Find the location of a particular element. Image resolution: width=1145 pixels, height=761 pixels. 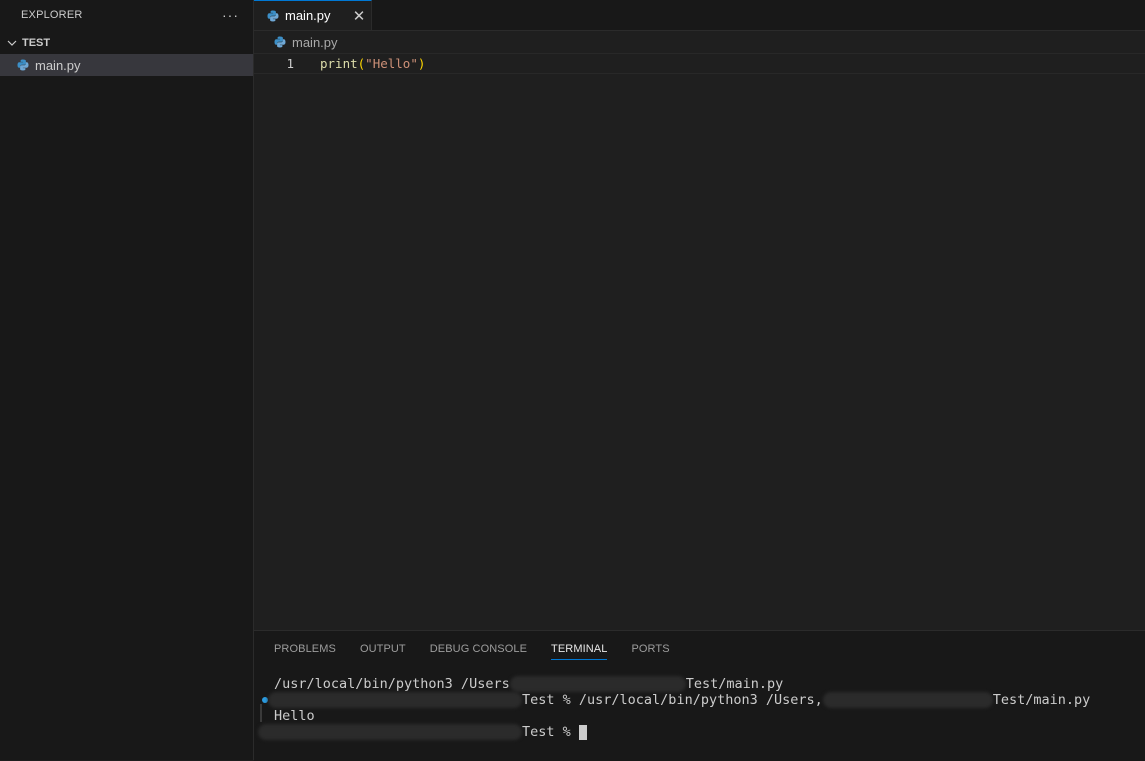

token-paren-close: ) is located at coordinates (421, 63).